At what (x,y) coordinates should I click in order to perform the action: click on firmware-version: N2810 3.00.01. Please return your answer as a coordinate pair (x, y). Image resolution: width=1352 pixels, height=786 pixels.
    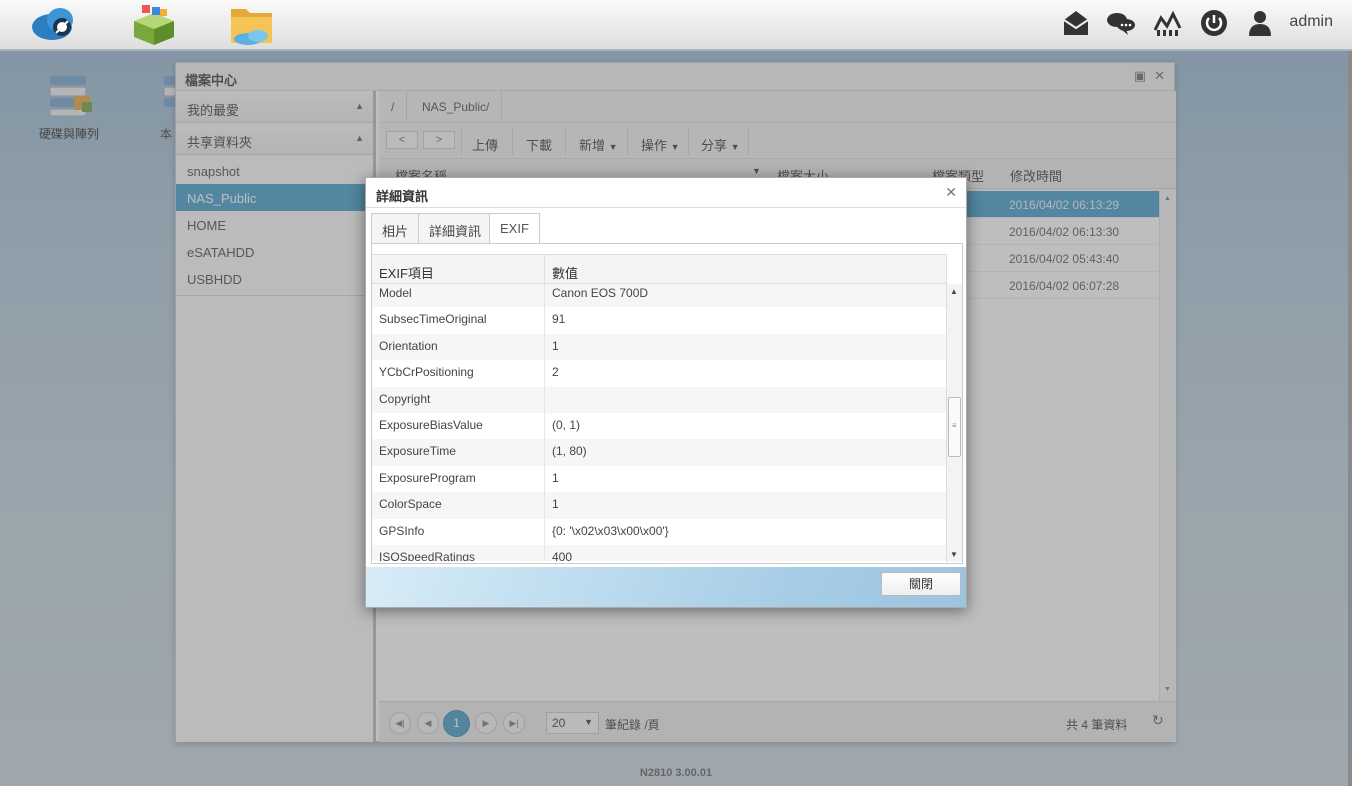
    Looking at the image, I should click on (676, 773).